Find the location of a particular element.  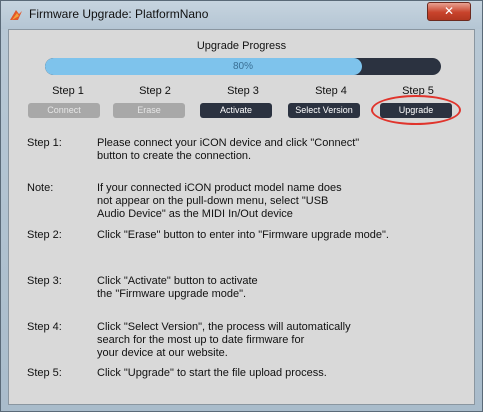

instruction-step-4-key: Step 4: is located at coordinates (44, 327).